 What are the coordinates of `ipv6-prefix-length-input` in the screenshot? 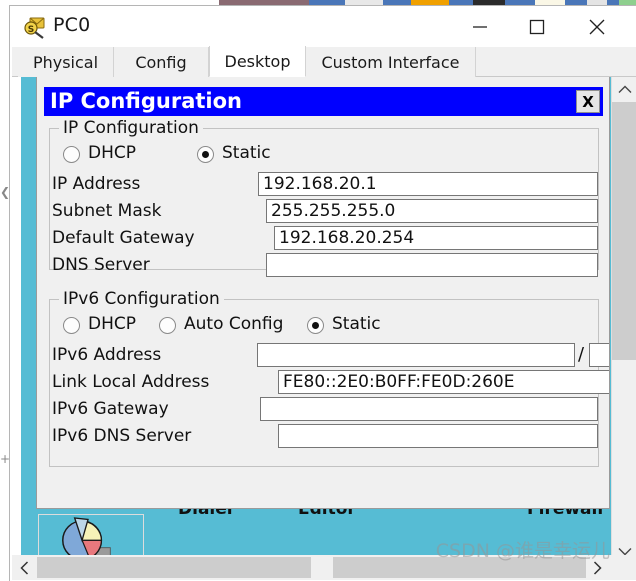 It's located at (599, 355).